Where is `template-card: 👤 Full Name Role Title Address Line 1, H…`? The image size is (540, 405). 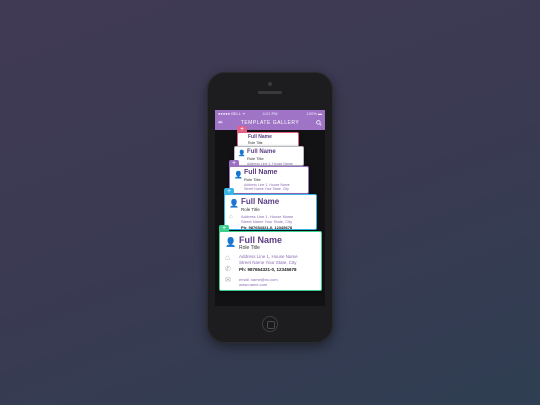
template-card: 👤 Full Name Role Title Address Line 1, H… is located at coordinates (269, 156).